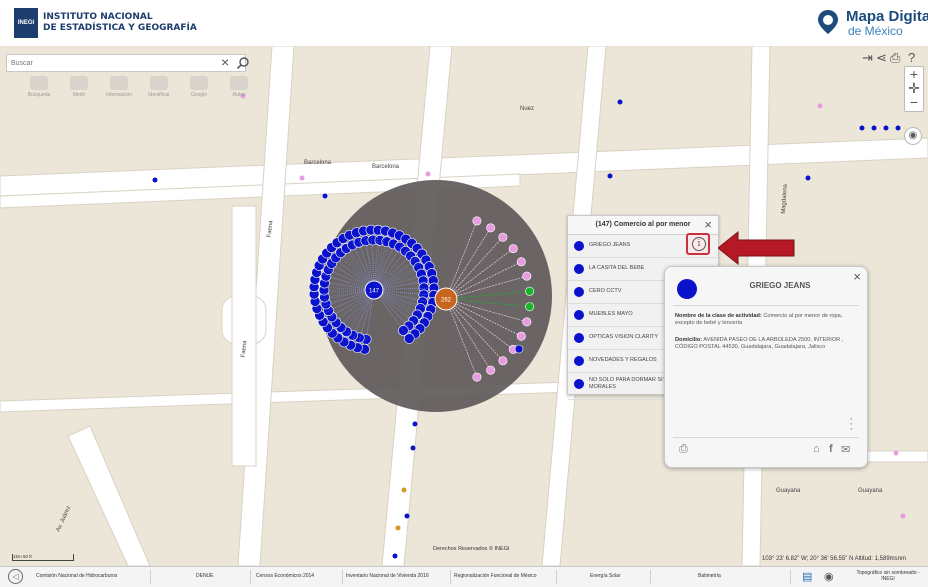 The image size is (928, 587). I want to click on footer-tab: Energía Solar, so click(605, 576).